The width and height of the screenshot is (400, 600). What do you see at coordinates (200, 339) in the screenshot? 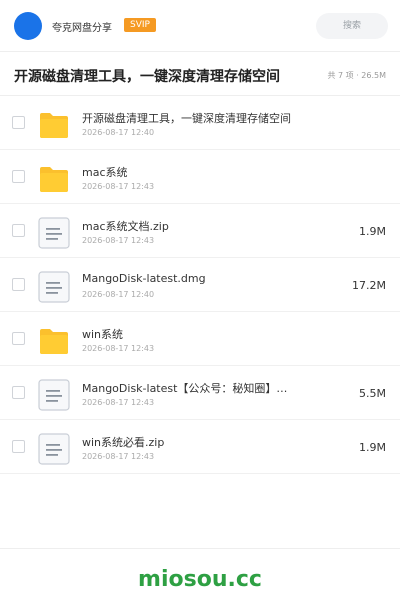
I see `file-row: win系统 2026-08-17 12:43` at bounding box center [200, 339].